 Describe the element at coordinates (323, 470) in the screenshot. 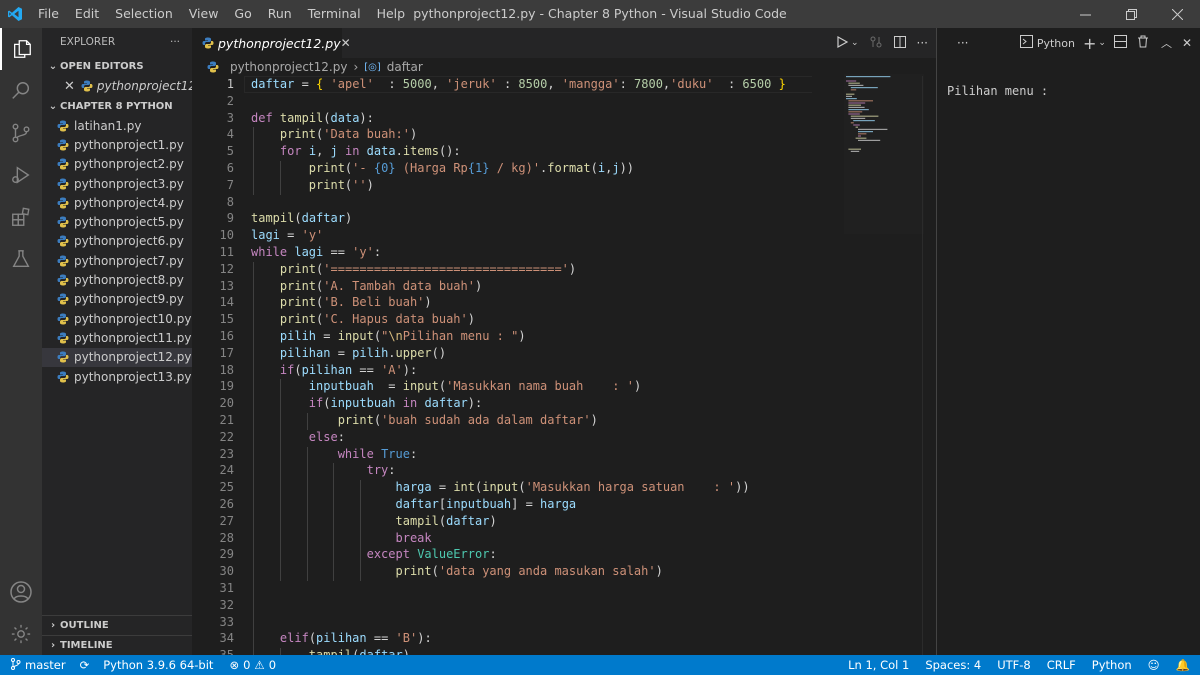

I see `code-line: try:` at that location.